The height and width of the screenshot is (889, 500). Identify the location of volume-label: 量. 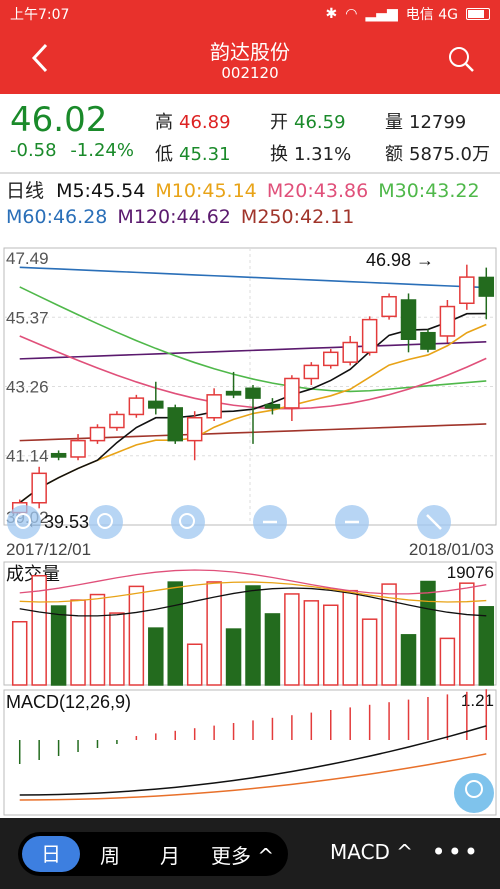
(394, 122).